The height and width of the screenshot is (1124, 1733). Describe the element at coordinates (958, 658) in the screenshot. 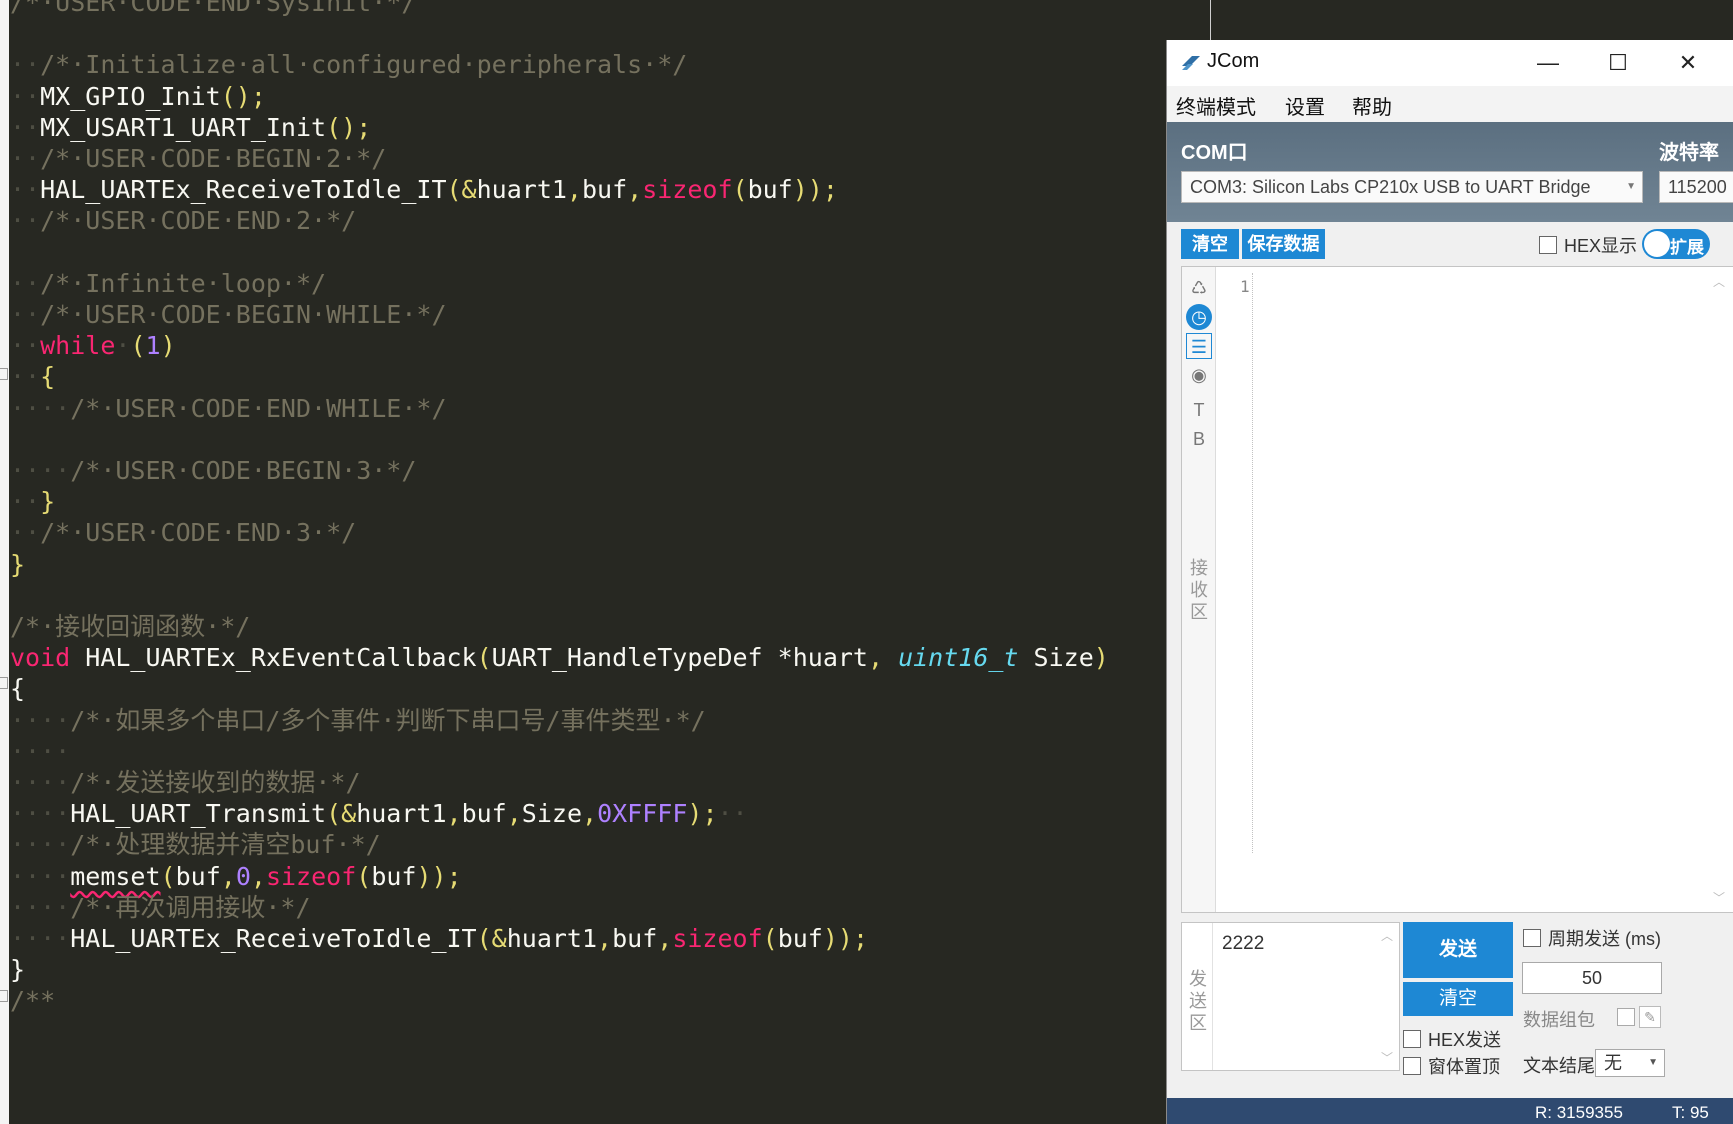

I see `code-token: uint16_t` at that location.